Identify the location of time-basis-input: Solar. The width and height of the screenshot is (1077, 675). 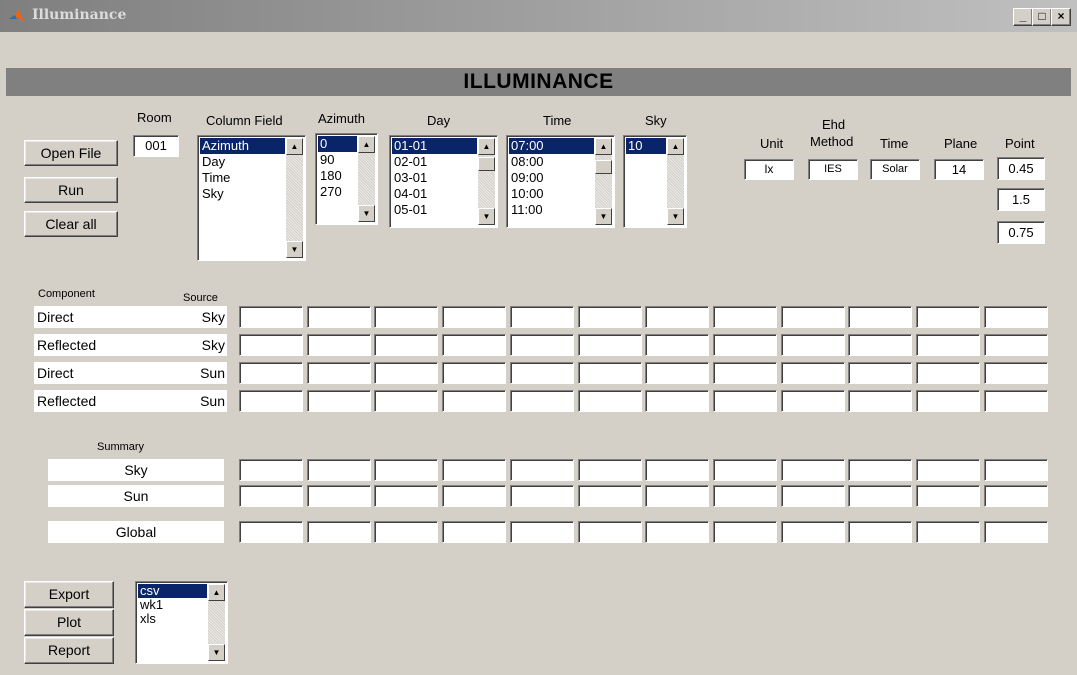
(895, 169).